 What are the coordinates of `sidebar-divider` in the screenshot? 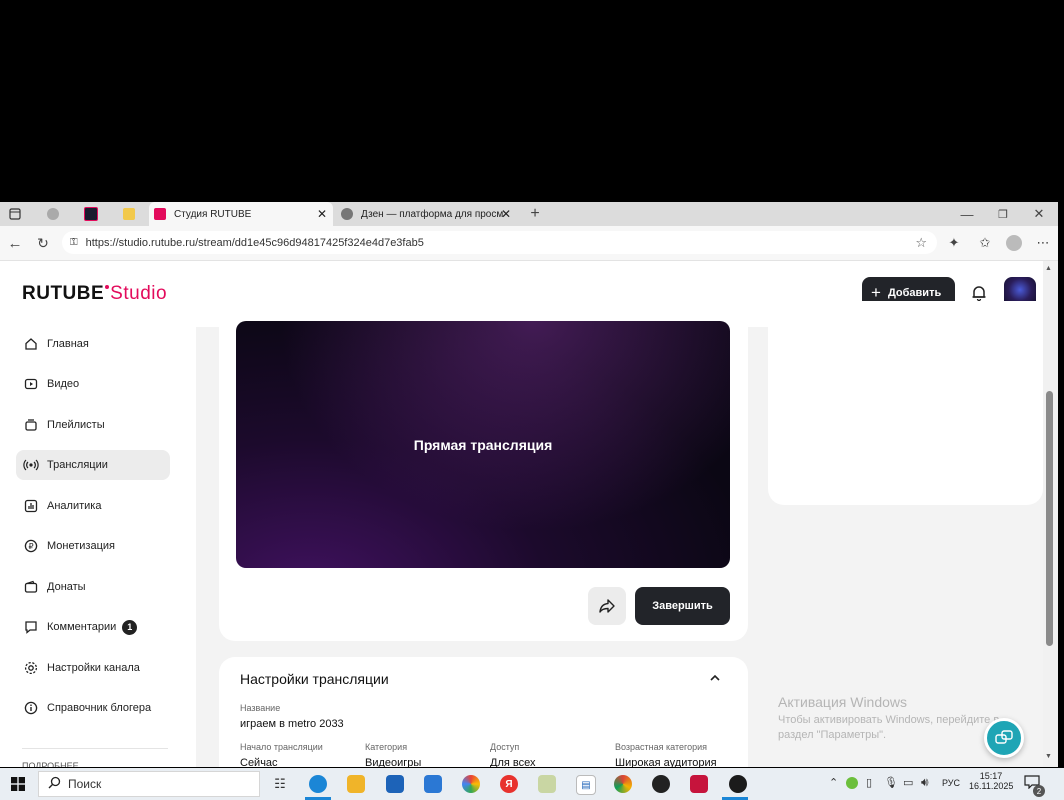 It's located at (95, 748).